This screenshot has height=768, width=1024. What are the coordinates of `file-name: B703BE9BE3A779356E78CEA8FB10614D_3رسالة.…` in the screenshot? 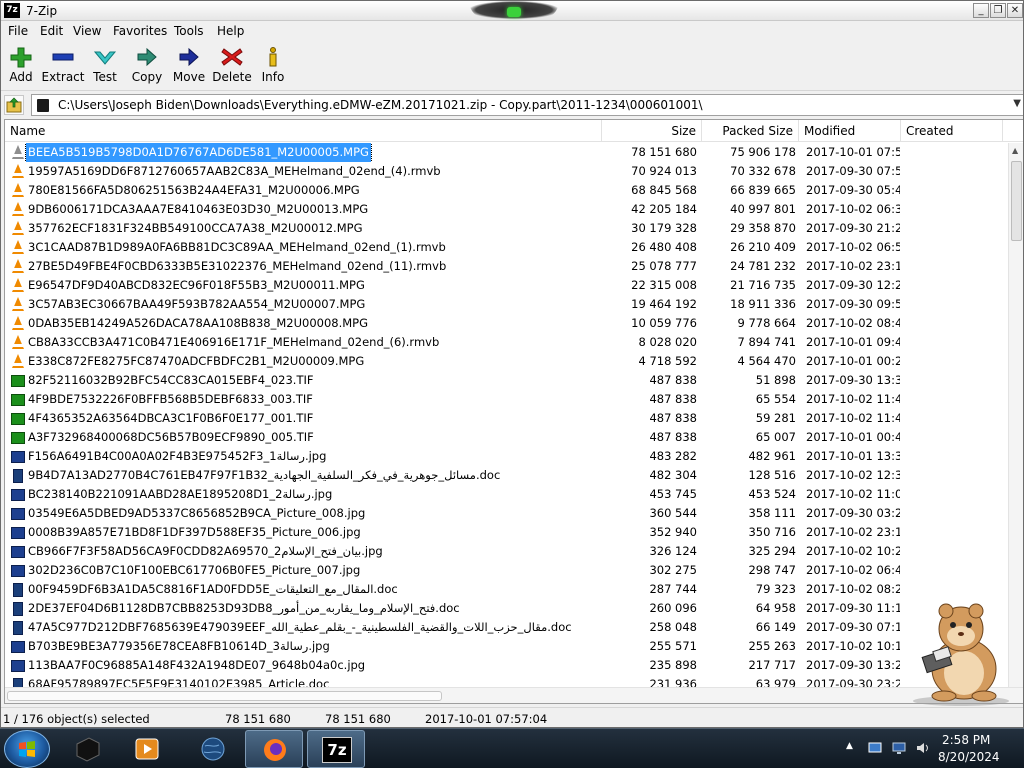 It's located at (179, 646).